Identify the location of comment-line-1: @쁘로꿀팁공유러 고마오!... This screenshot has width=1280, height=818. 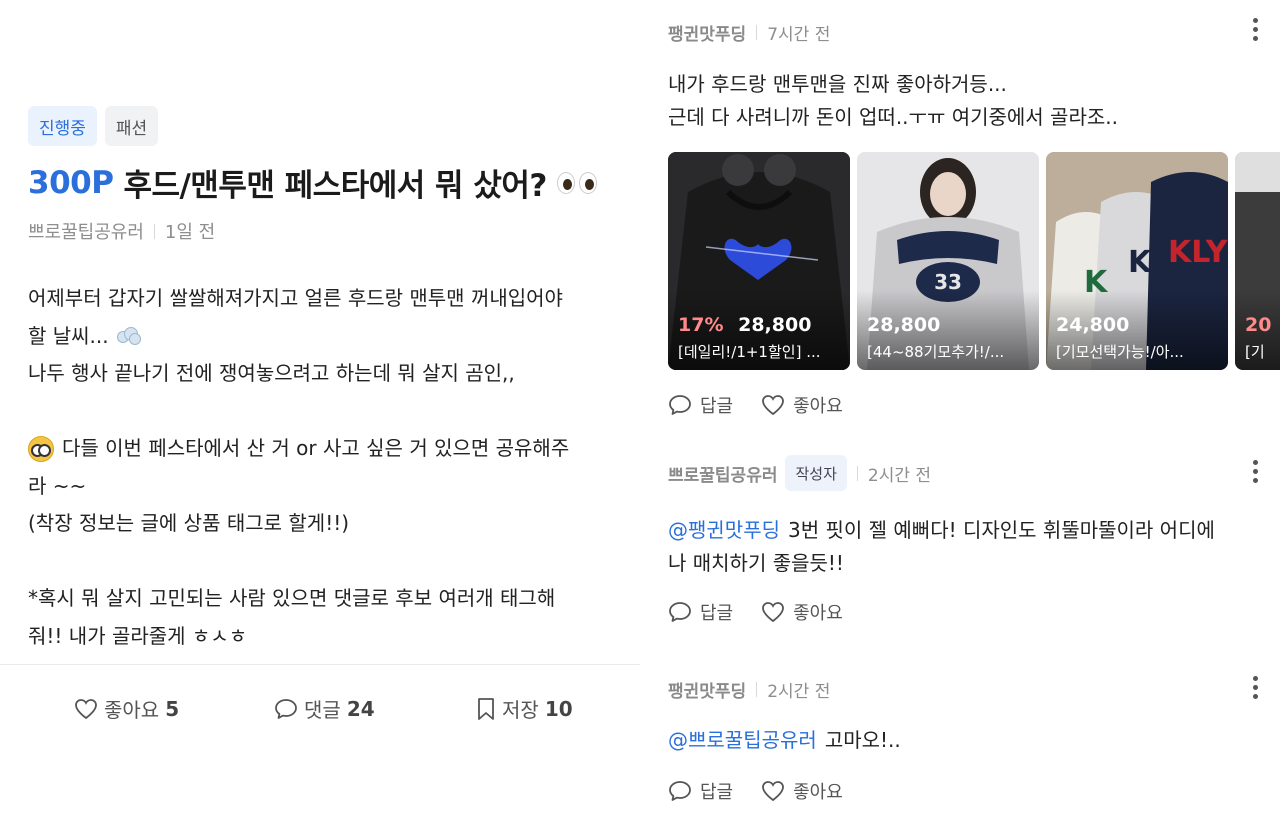
(784, 740).